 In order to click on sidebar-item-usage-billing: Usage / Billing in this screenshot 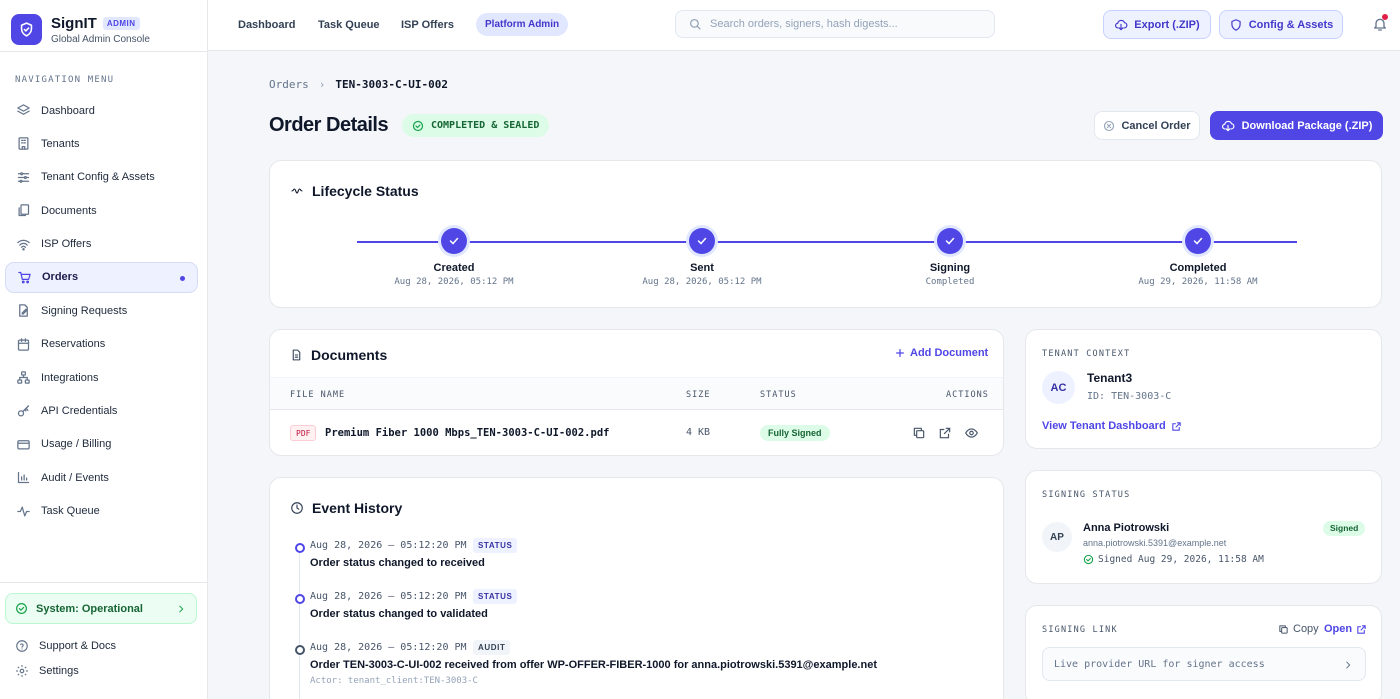, I will do `click(101, 444)`.